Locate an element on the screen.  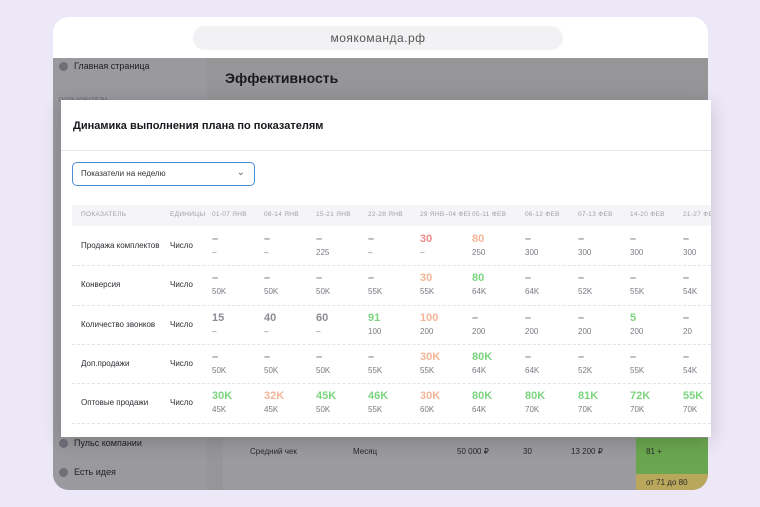
column-header: 14-20 ФЕВ is located at coordinates (647, 214).